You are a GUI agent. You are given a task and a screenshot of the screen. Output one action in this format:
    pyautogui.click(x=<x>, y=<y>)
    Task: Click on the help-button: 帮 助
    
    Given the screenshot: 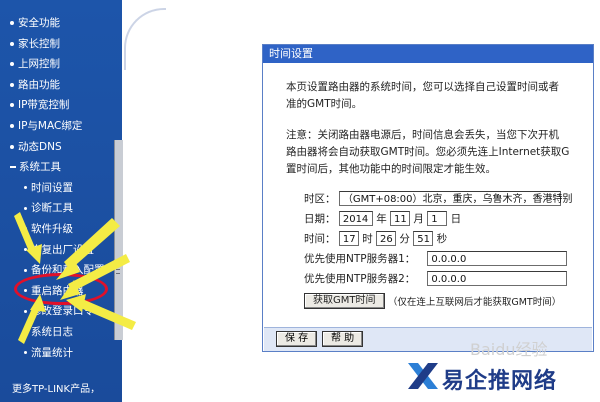 What is the action you would take?
    pyautogui.click(x=343, y=339)
    